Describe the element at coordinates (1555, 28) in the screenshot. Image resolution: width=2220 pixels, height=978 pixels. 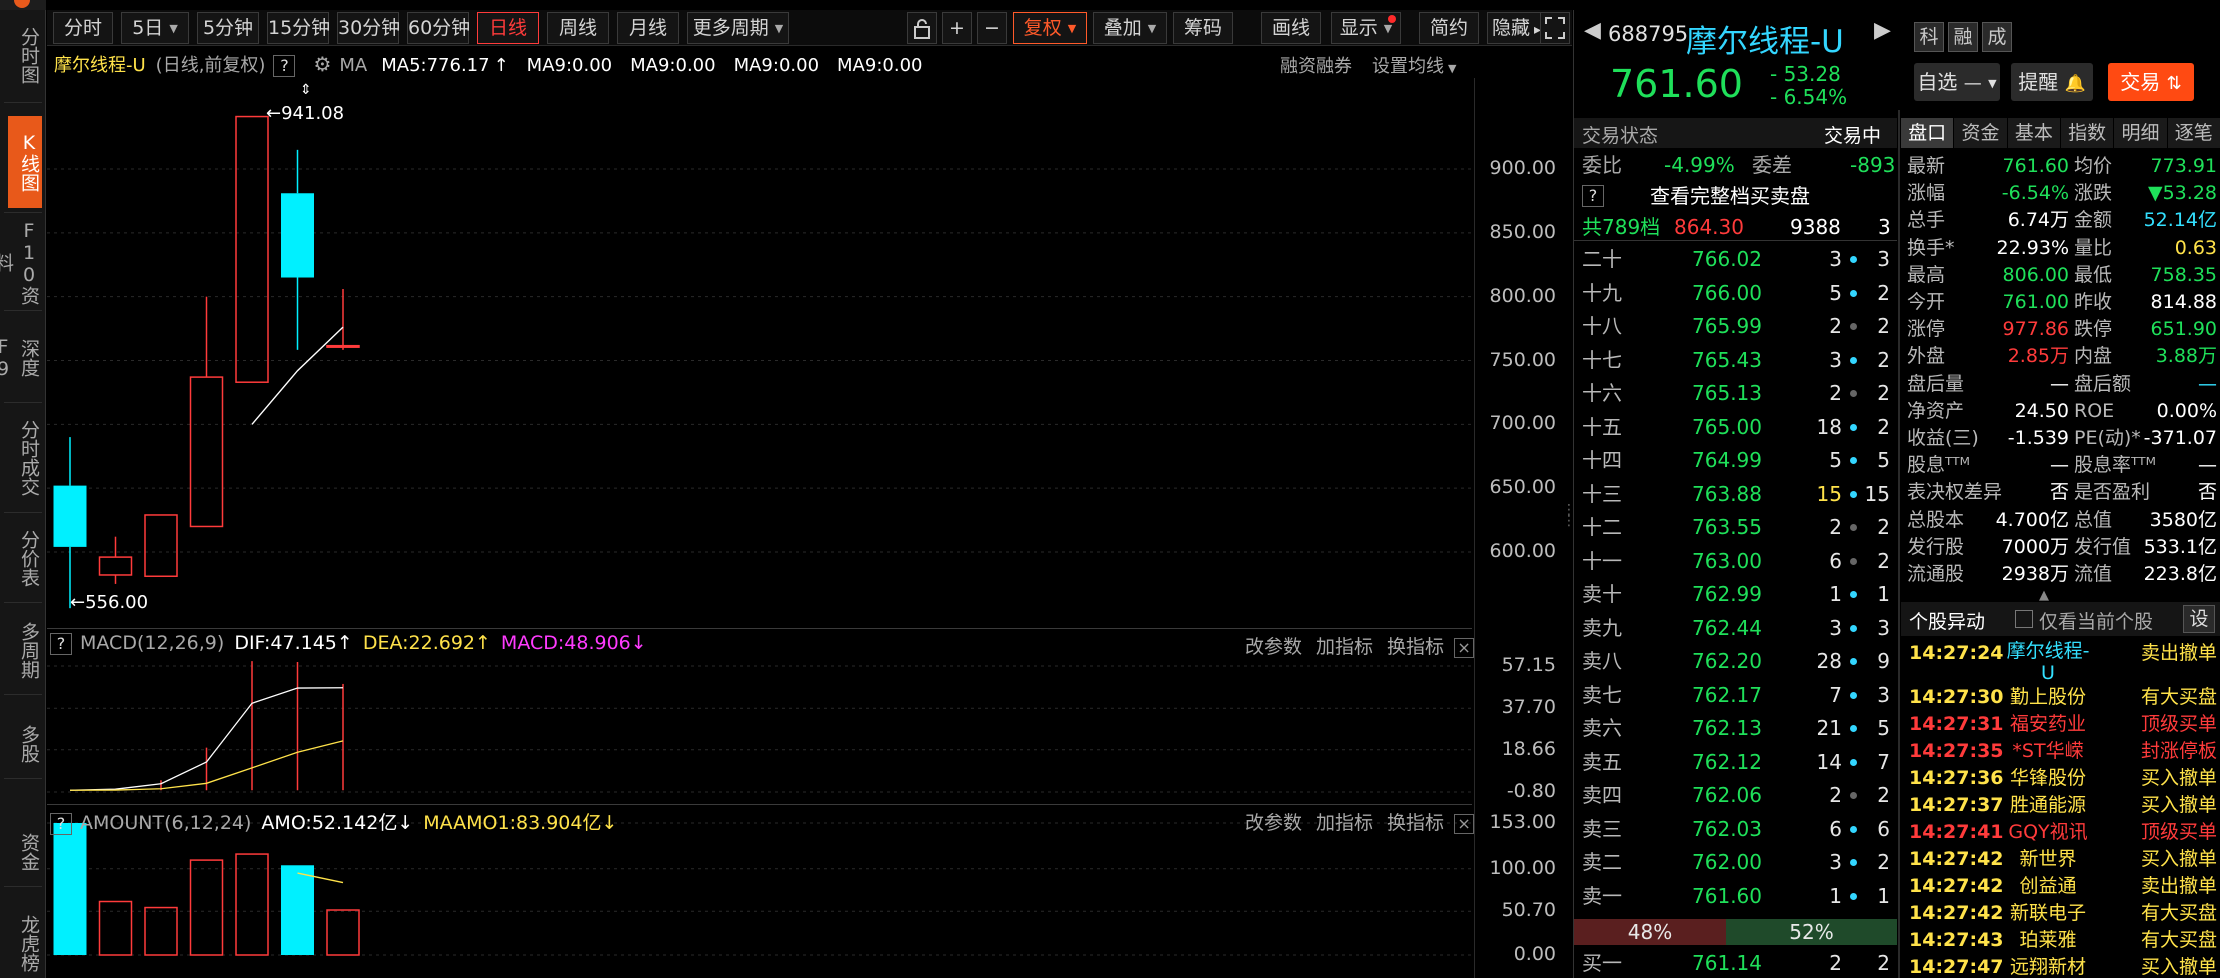
I see `fullscreen-button` at that location.